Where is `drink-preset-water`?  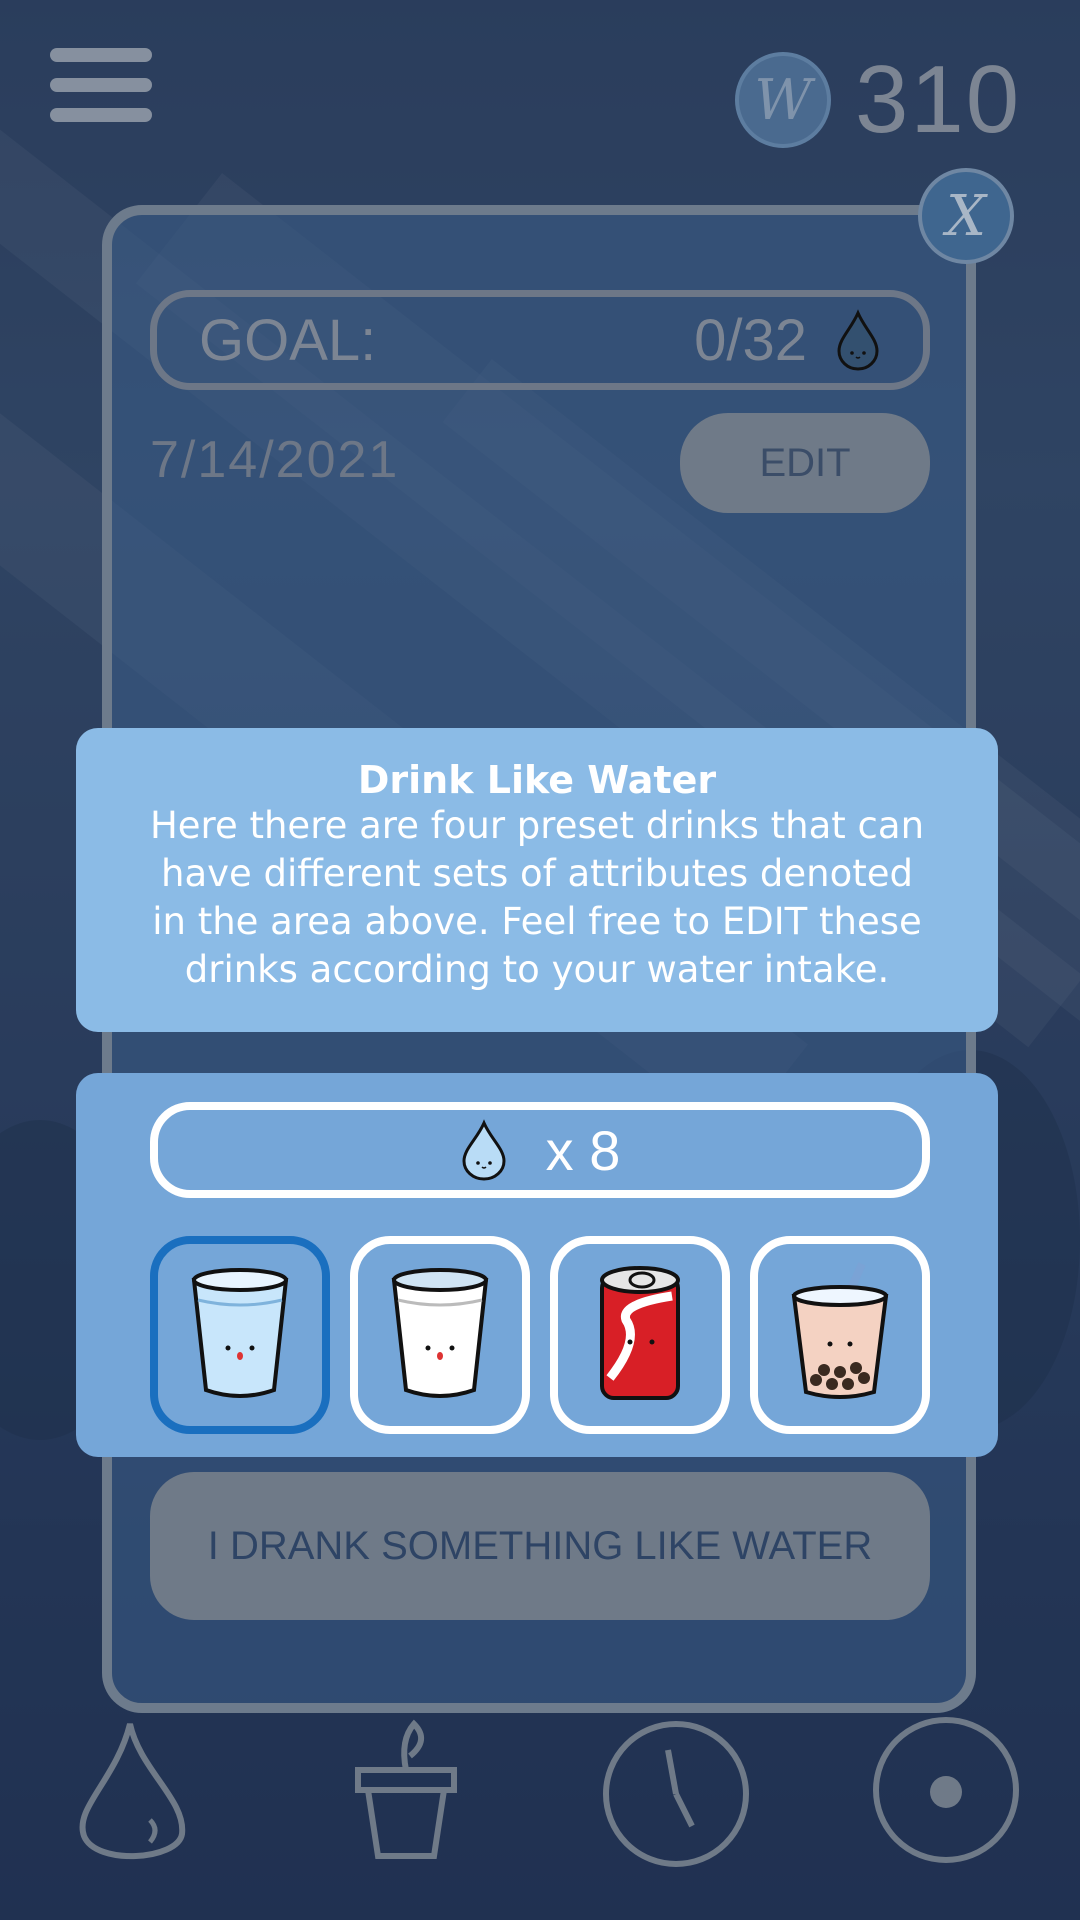
drink-preset-water is located at coordinates (240, 1335).